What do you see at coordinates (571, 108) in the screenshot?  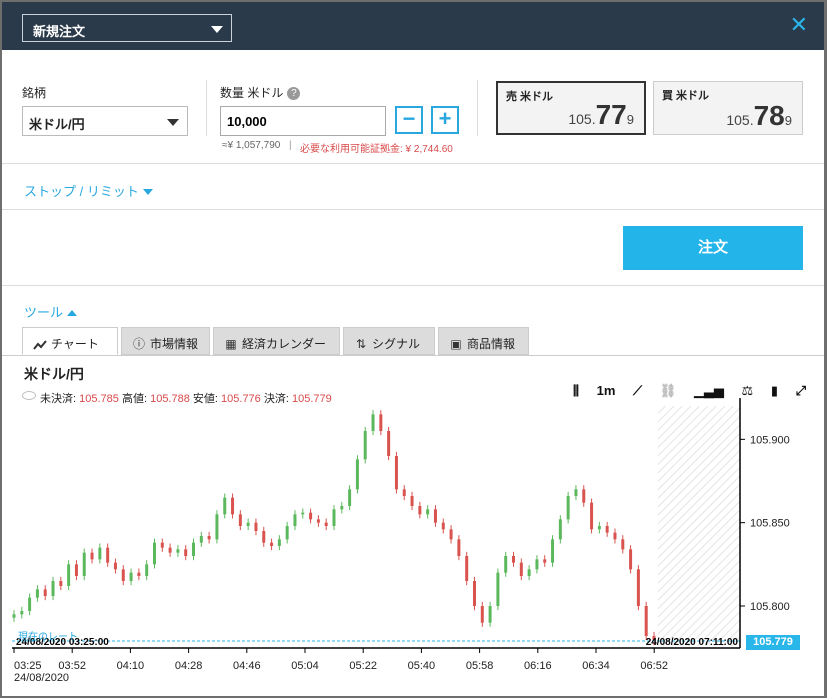 I see `sell-price-button: 売 米ドル 105.779` at bounding box center [571, 108].